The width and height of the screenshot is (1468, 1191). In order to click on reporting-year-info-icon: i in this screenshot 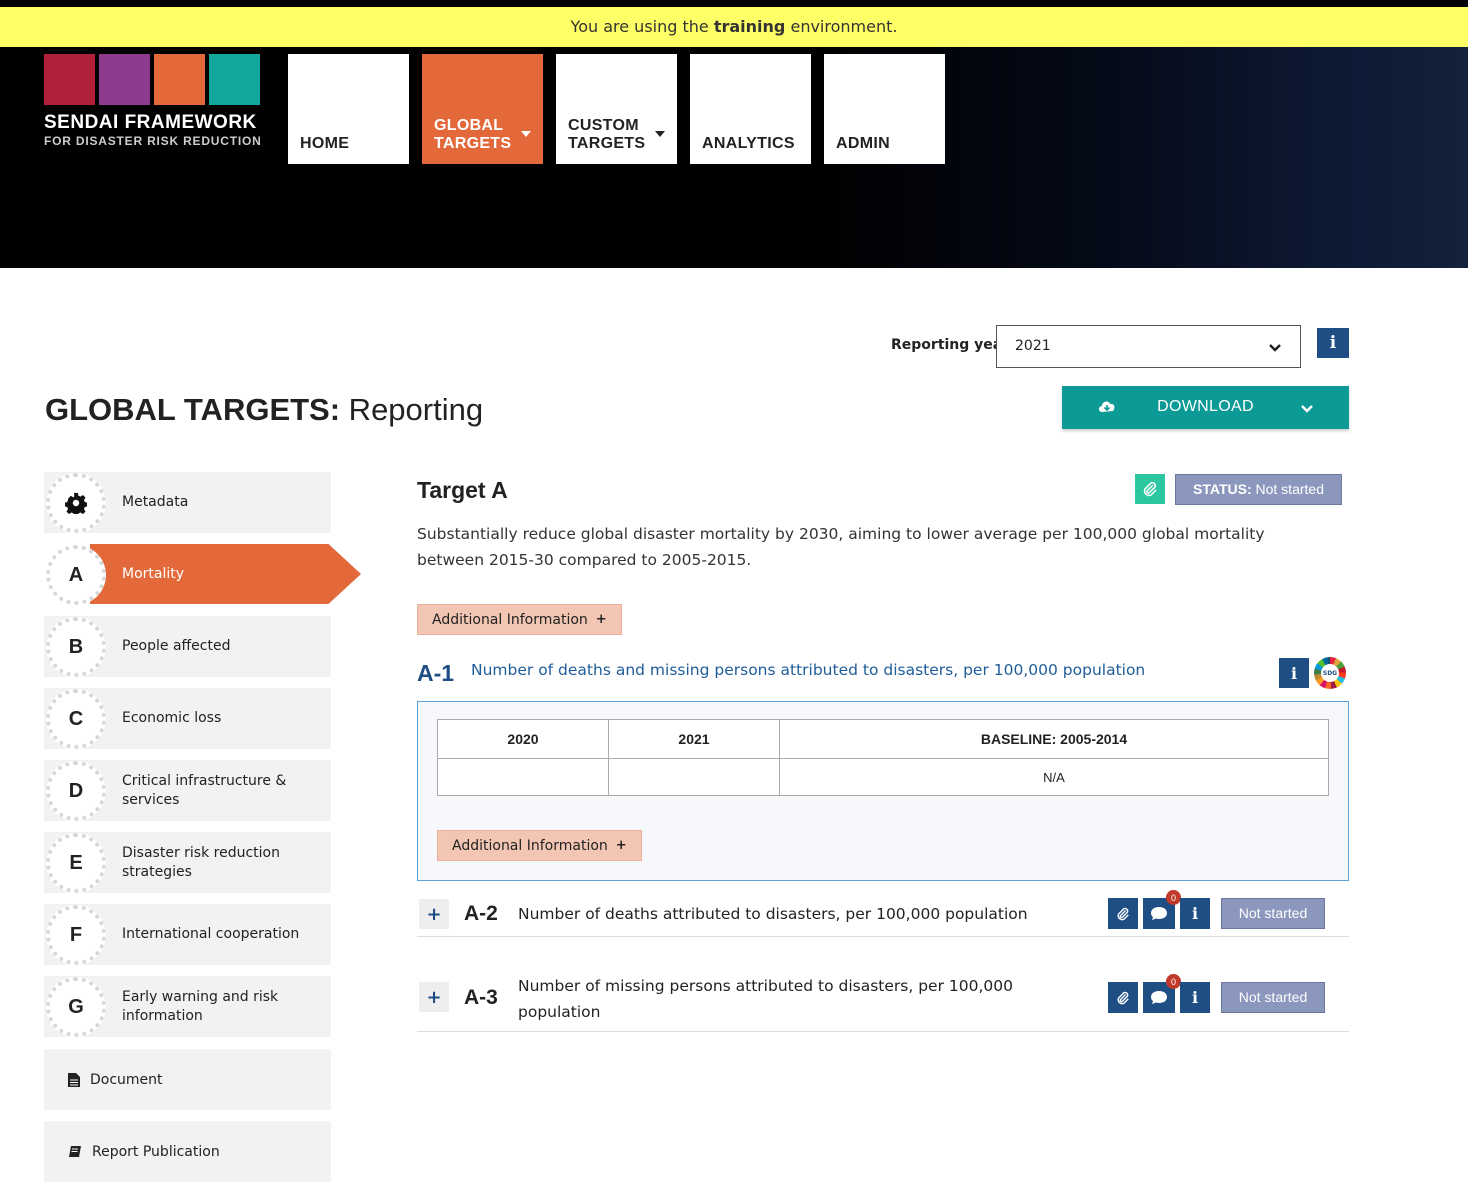, I will do `click(1333, 343)`.